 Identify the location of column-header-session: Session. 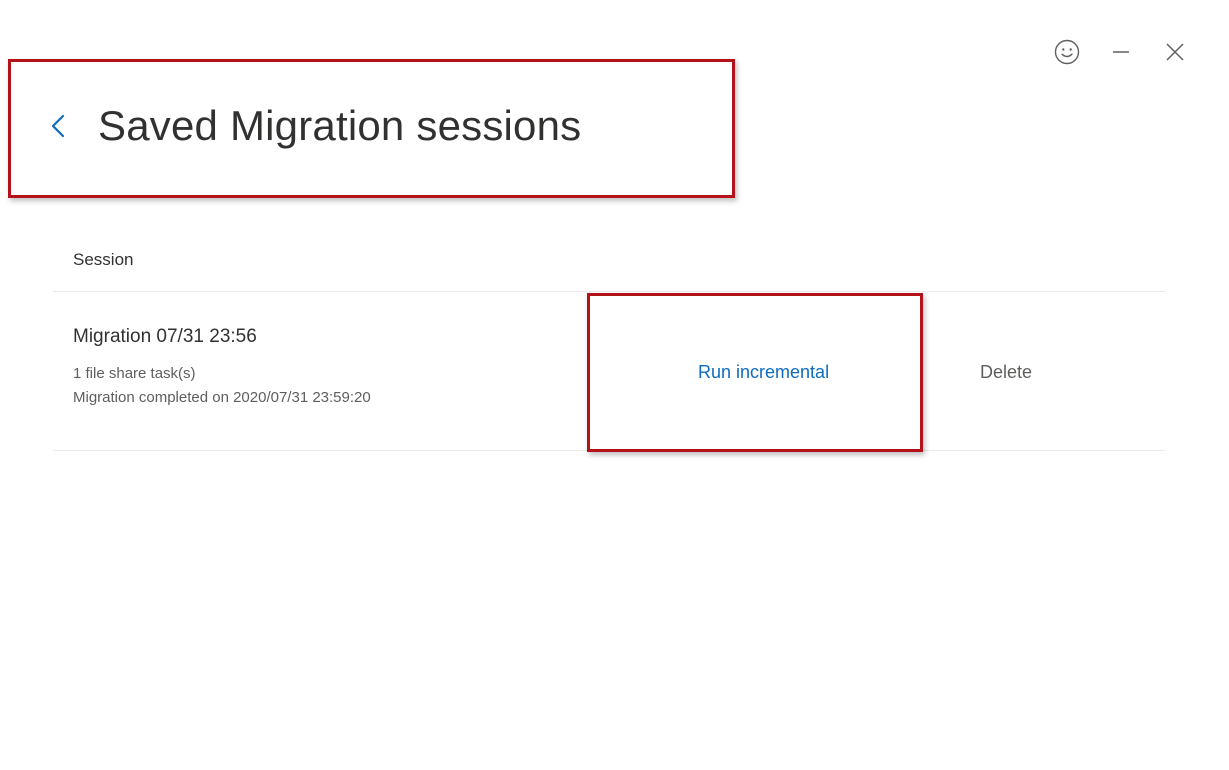
(103, 259).